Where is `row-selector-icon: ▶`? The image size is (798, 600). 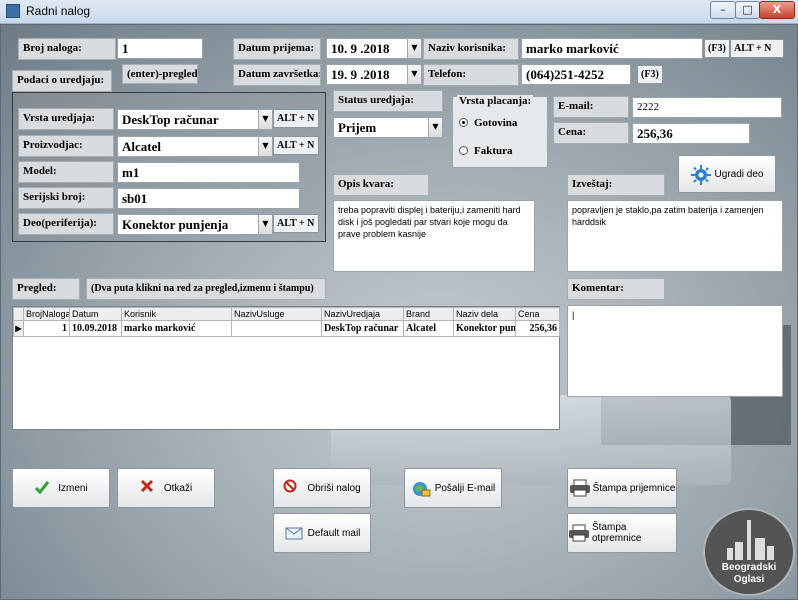
row-selector-icon: ▶ is located at coordinates (18, 328).